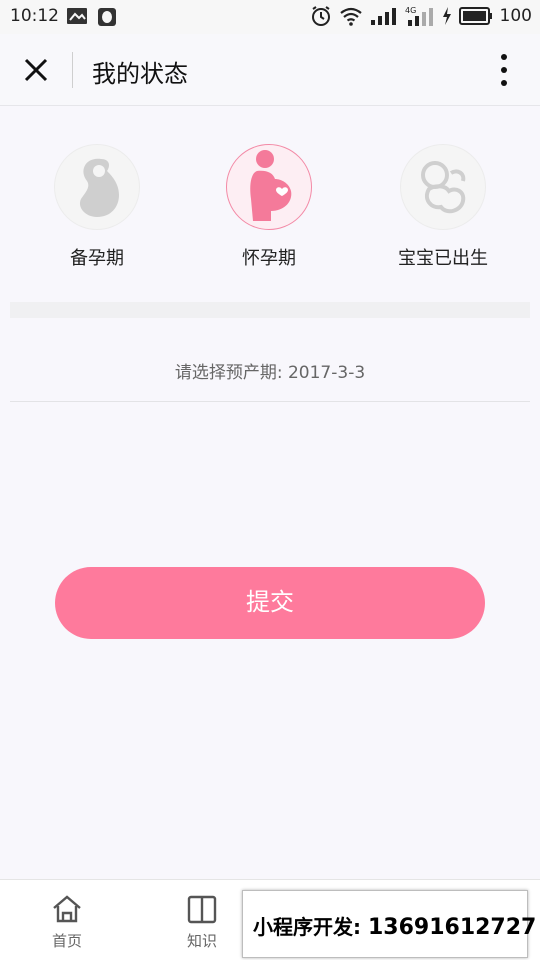 This screenshot has height=960, width=540. Describe the element at coordinates (34, 16) in the screenshot. I see `status-time: 10:12` at that location.